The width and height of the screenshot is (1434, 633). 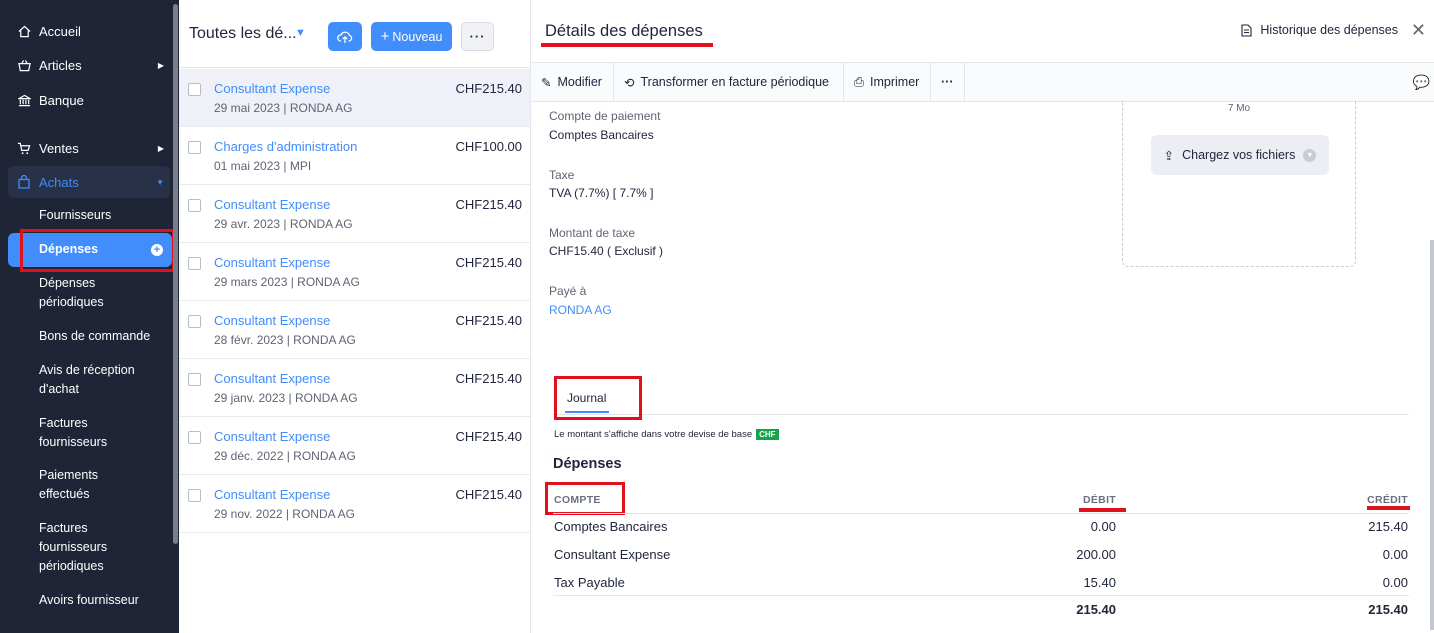 What do you see at coordinates (84, 547) in the screenshot?
I see `sidebar-subitem-factures-periodiques: Factures fournisseurs périodiques` at bounding box center [84, 547].